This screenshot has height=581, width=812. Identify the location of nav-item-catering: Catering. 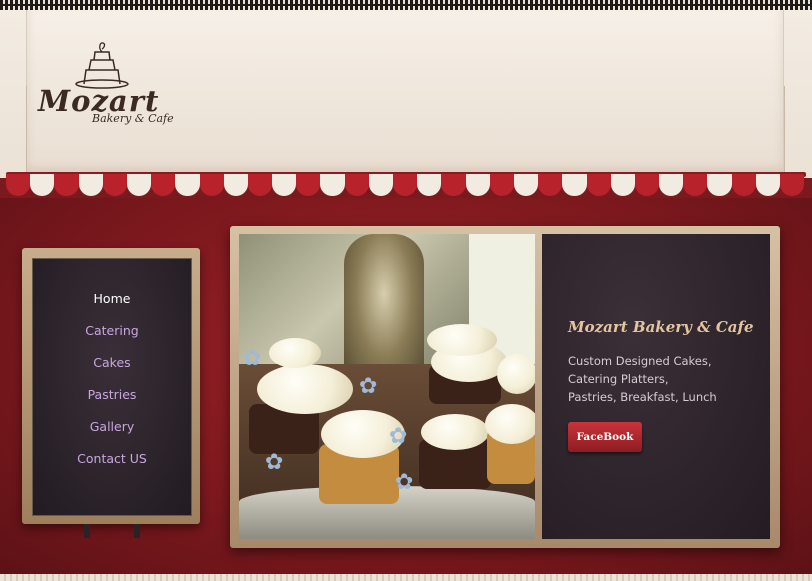
(112, 330).